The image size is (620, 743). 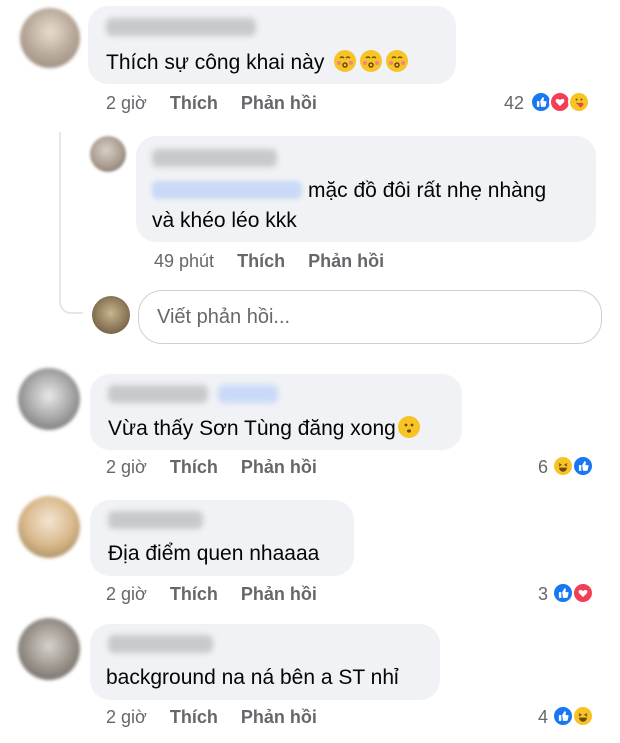 I want to click on love-reaction-icon, so click(x=583, y=593).